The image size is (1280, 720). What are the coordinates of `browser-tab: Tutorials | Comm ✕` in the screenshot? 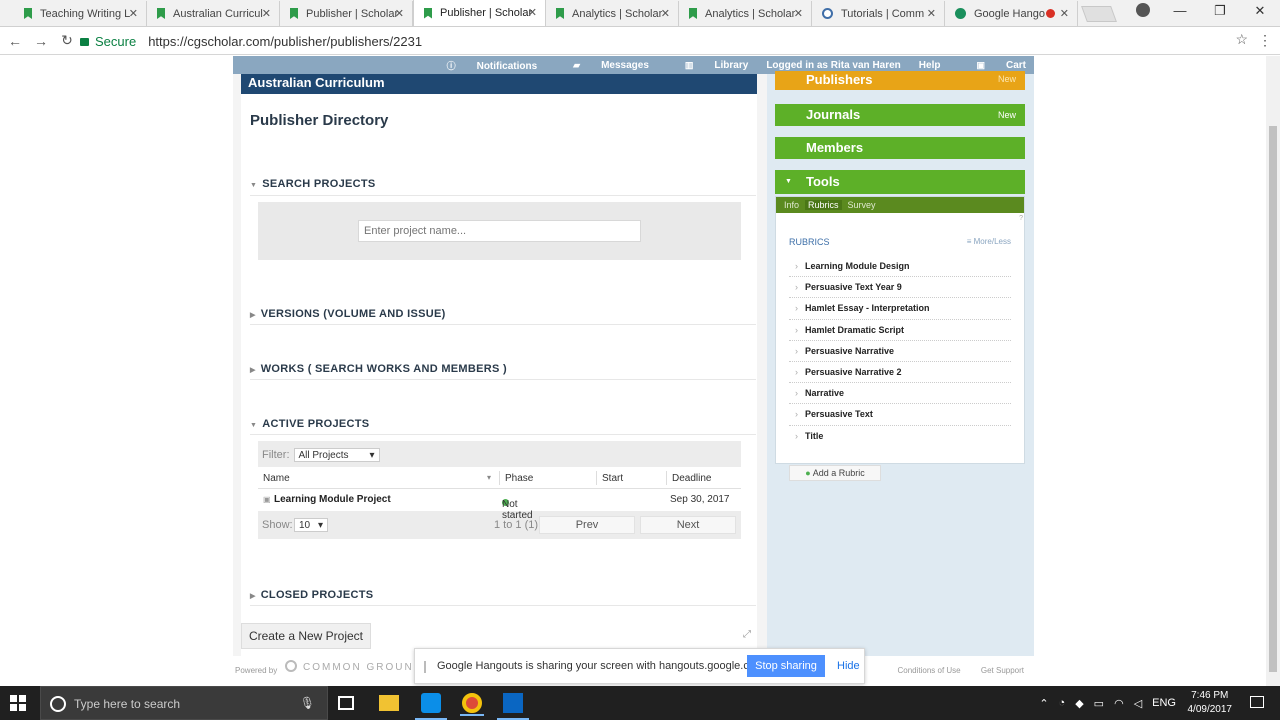 It's located at (878, 13).